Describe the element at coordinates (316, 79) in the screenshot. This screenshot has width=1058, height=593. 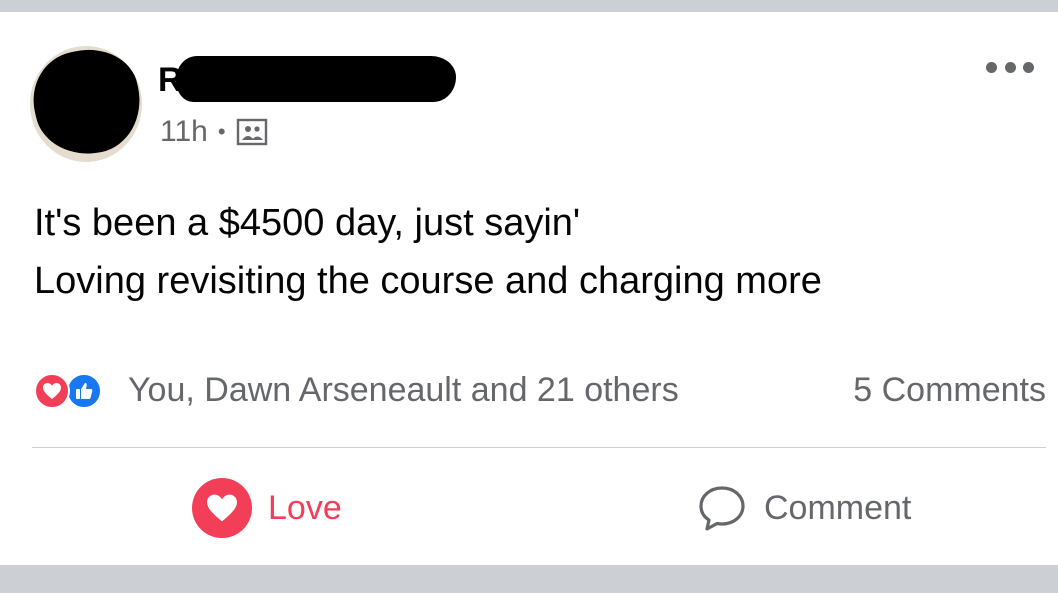
I see `name-redaction` at that location.